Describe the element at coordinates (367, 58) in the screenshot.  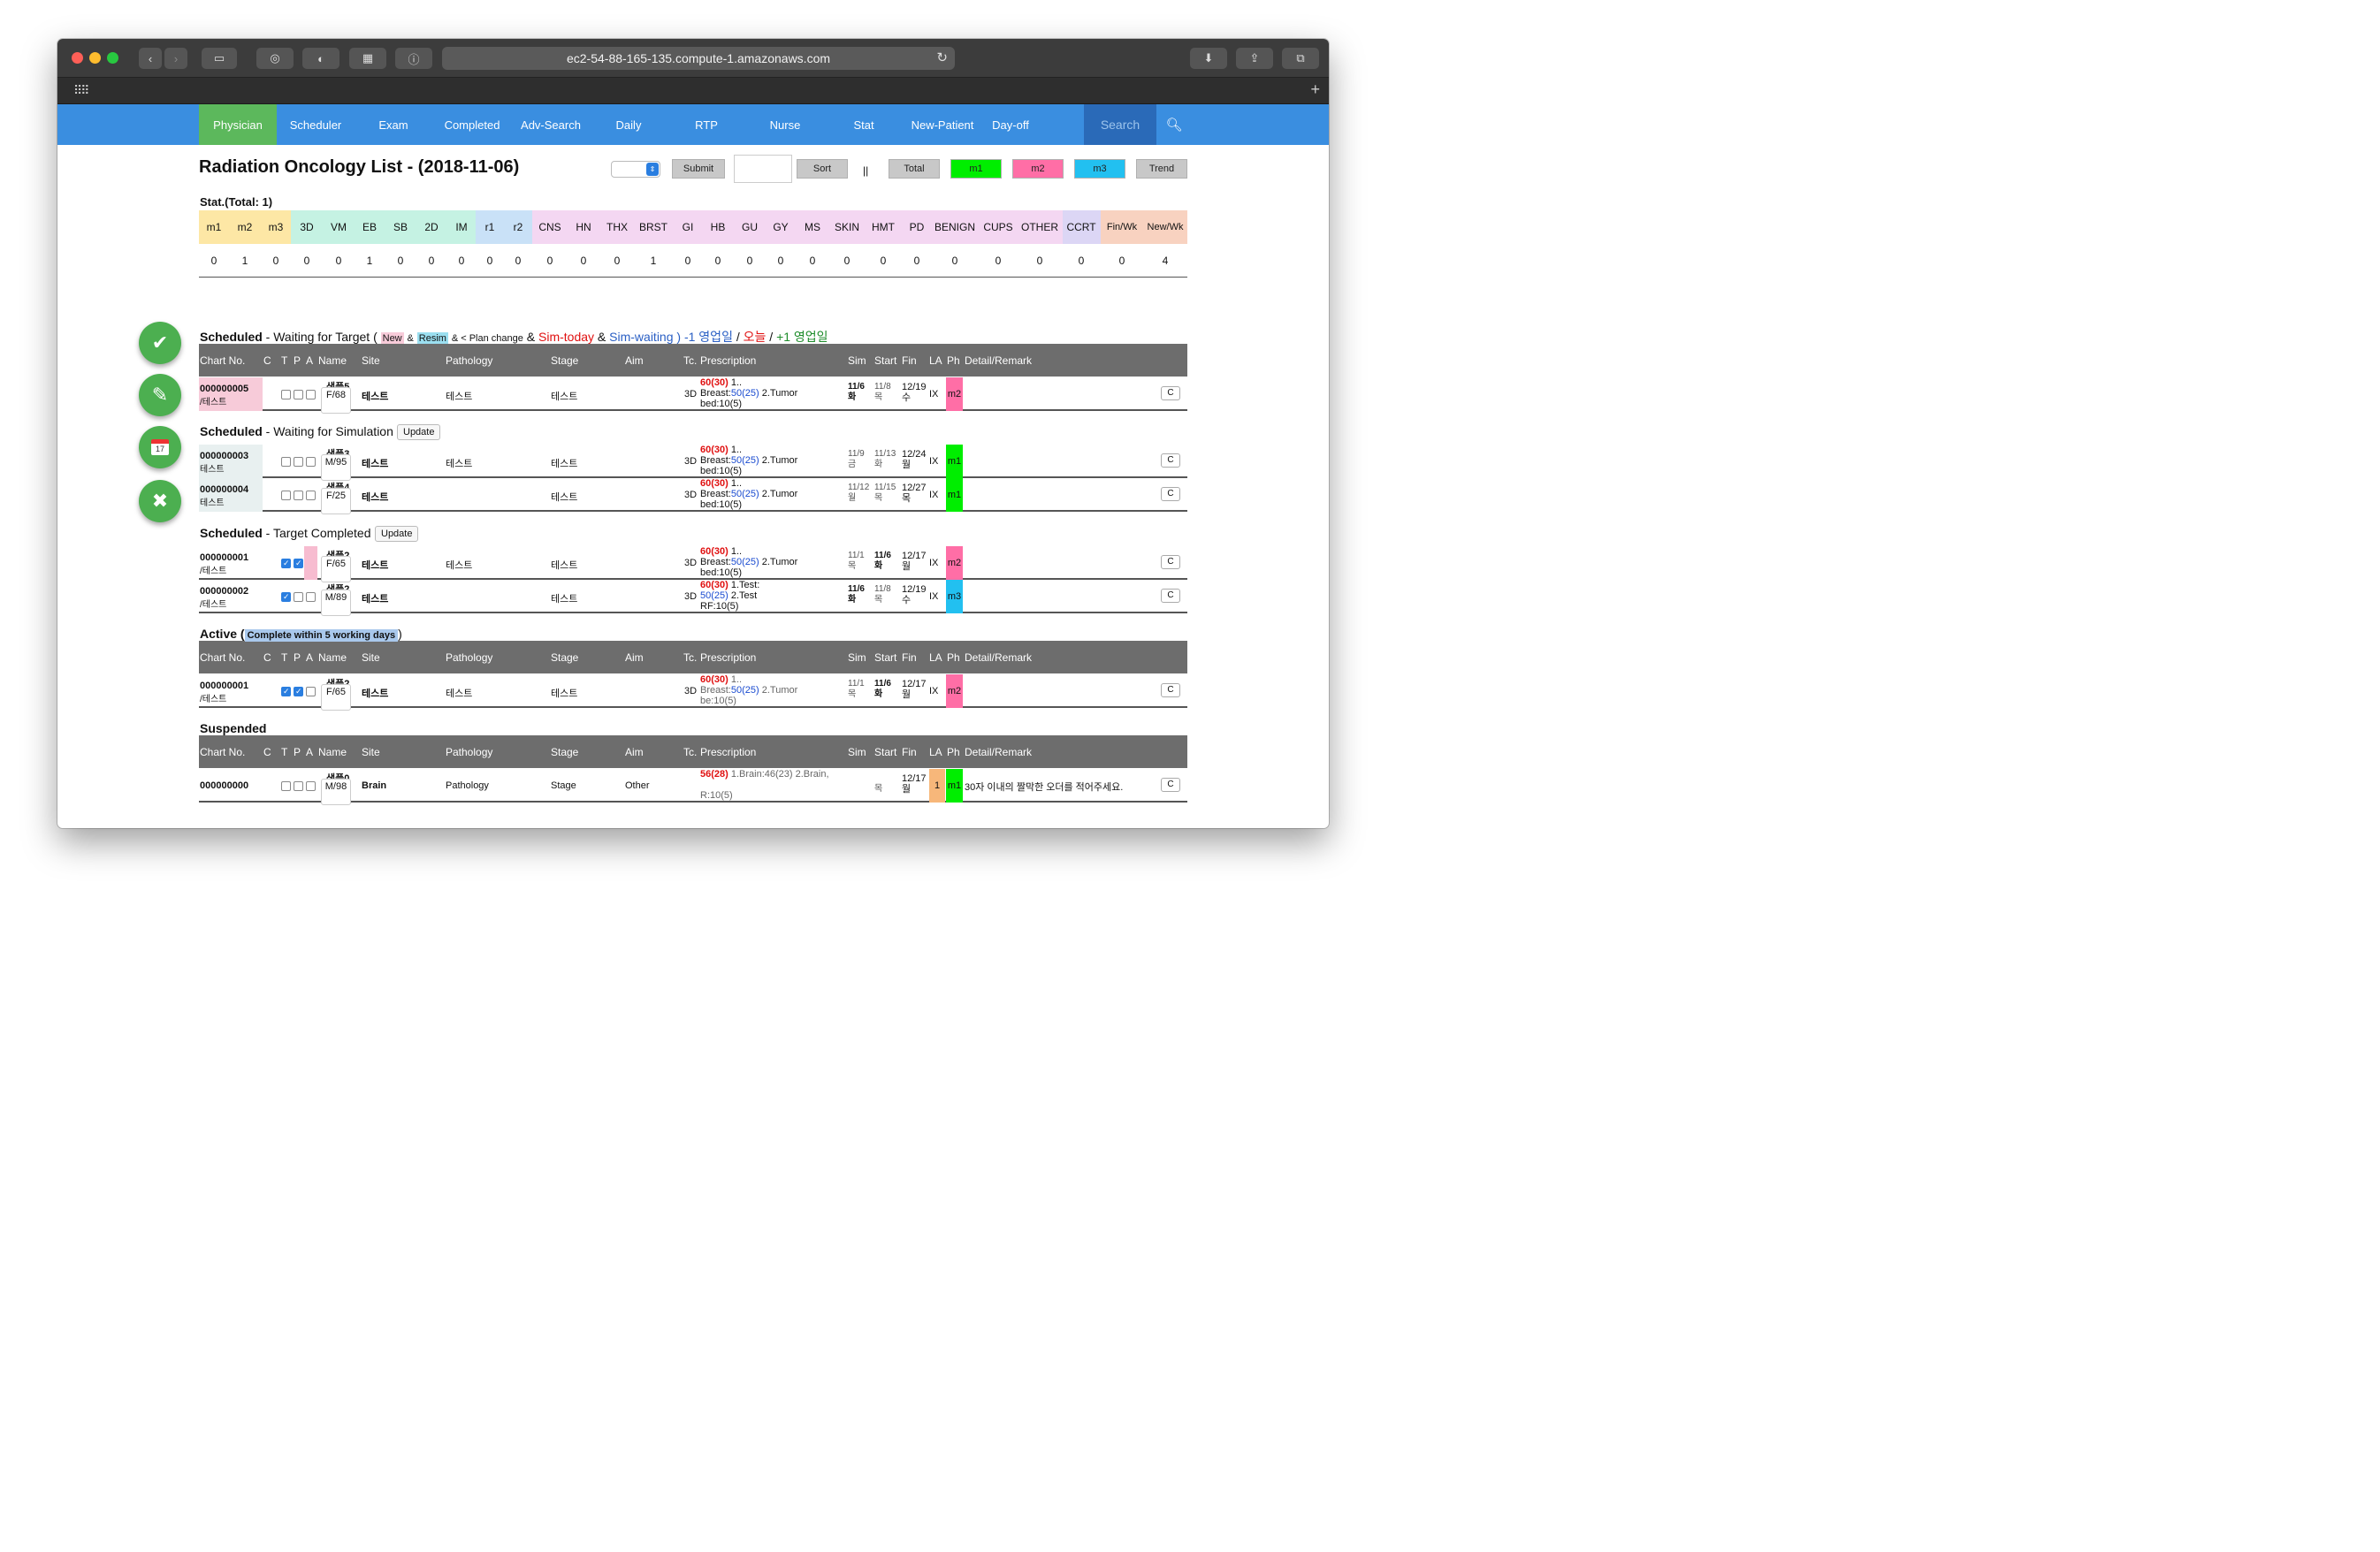
I see `calculator-icon: ▦` at that location.